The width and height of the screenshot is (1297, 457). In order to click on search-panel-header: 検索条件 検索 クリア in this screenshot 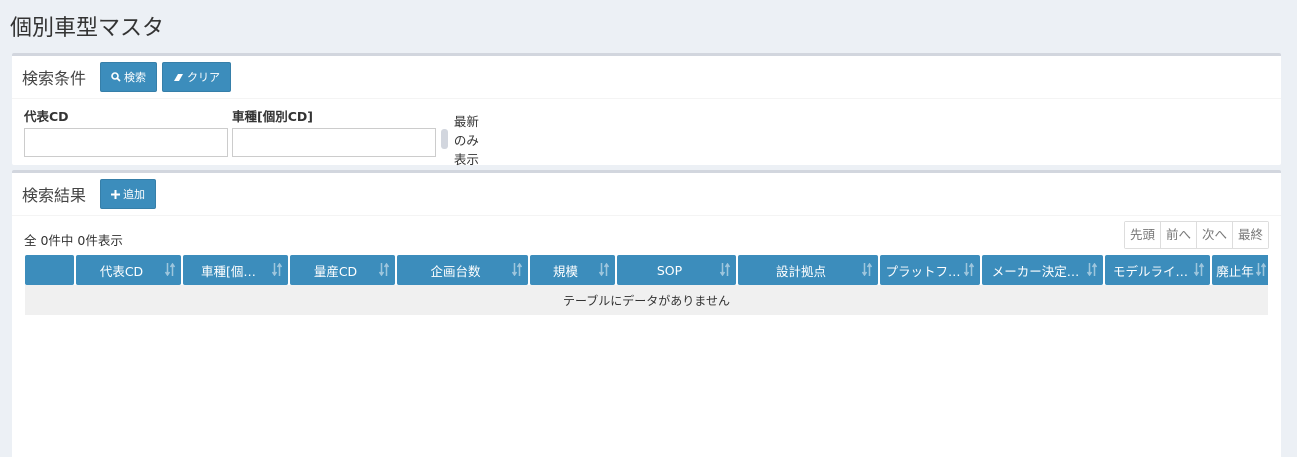, I will do `click(646, 77)`.